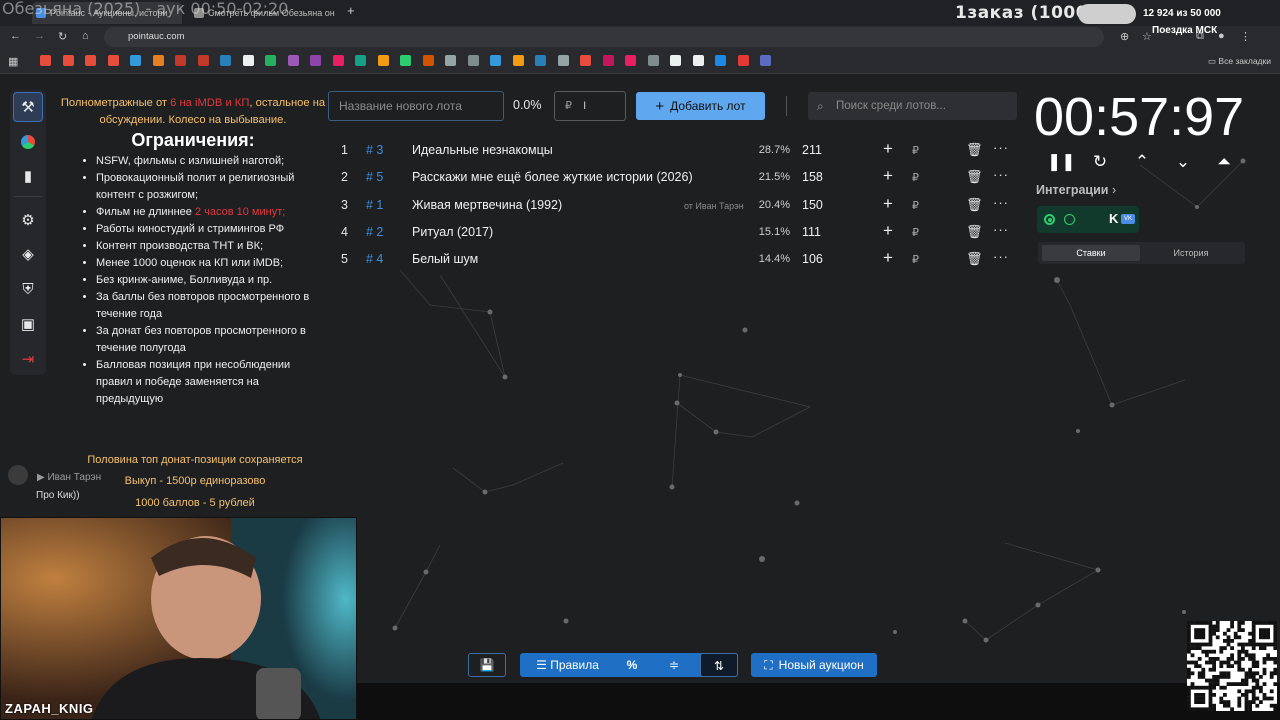 The image size is (1280, 720). Describe the element at coordinates (482, 150) in the screenshot. I see `lot-name: Идеальные незнакомцы` at that location.